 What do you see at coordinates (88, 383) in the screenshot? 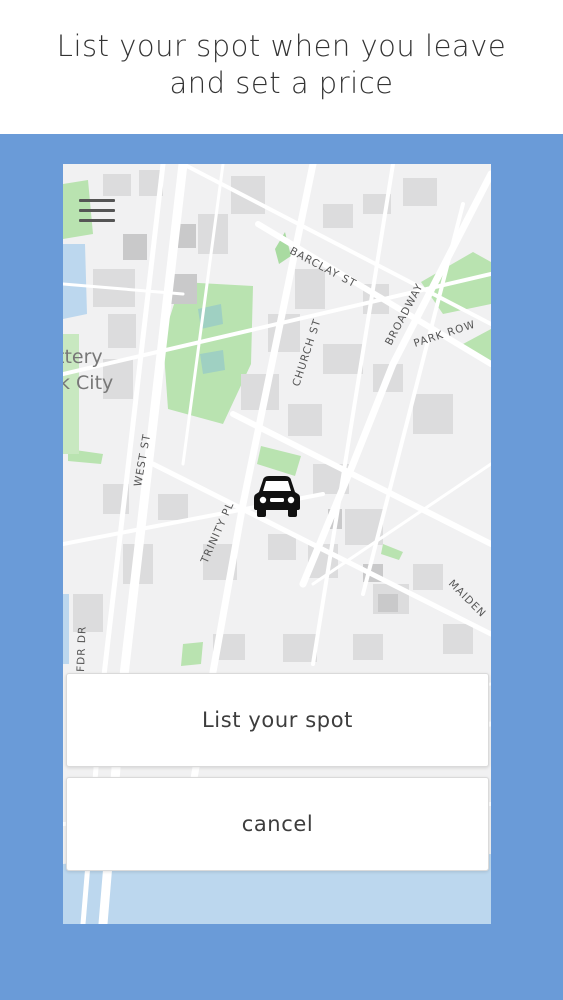
I see `area-label-line-2: k City` at bounding box center [88, 383].